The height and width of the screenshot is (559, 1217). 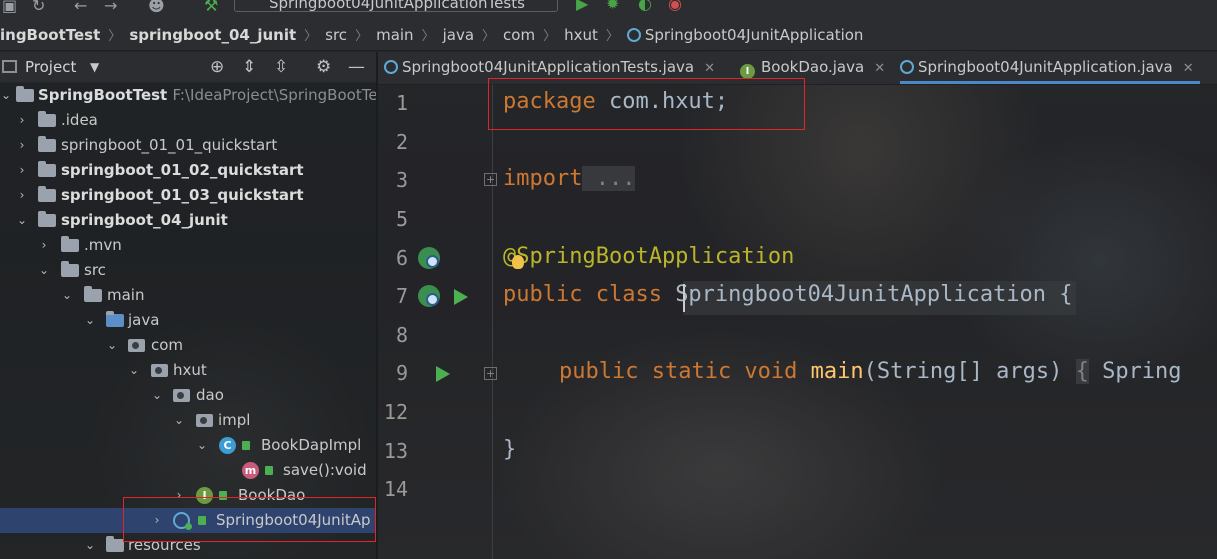 What do you see at coordinates (188, 270) in the screenshot?
I see `tree-row-src: ⌄ src` at bounding box center [188, 270].